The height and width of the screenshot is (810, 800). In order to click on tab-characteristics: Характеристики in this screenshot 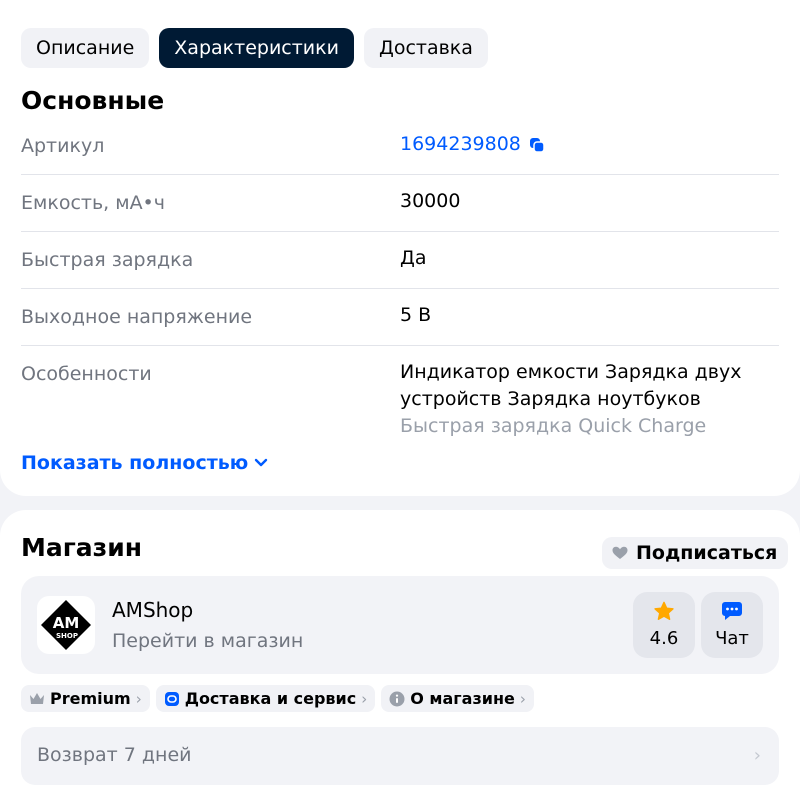, I will do `click(256, 48)`.